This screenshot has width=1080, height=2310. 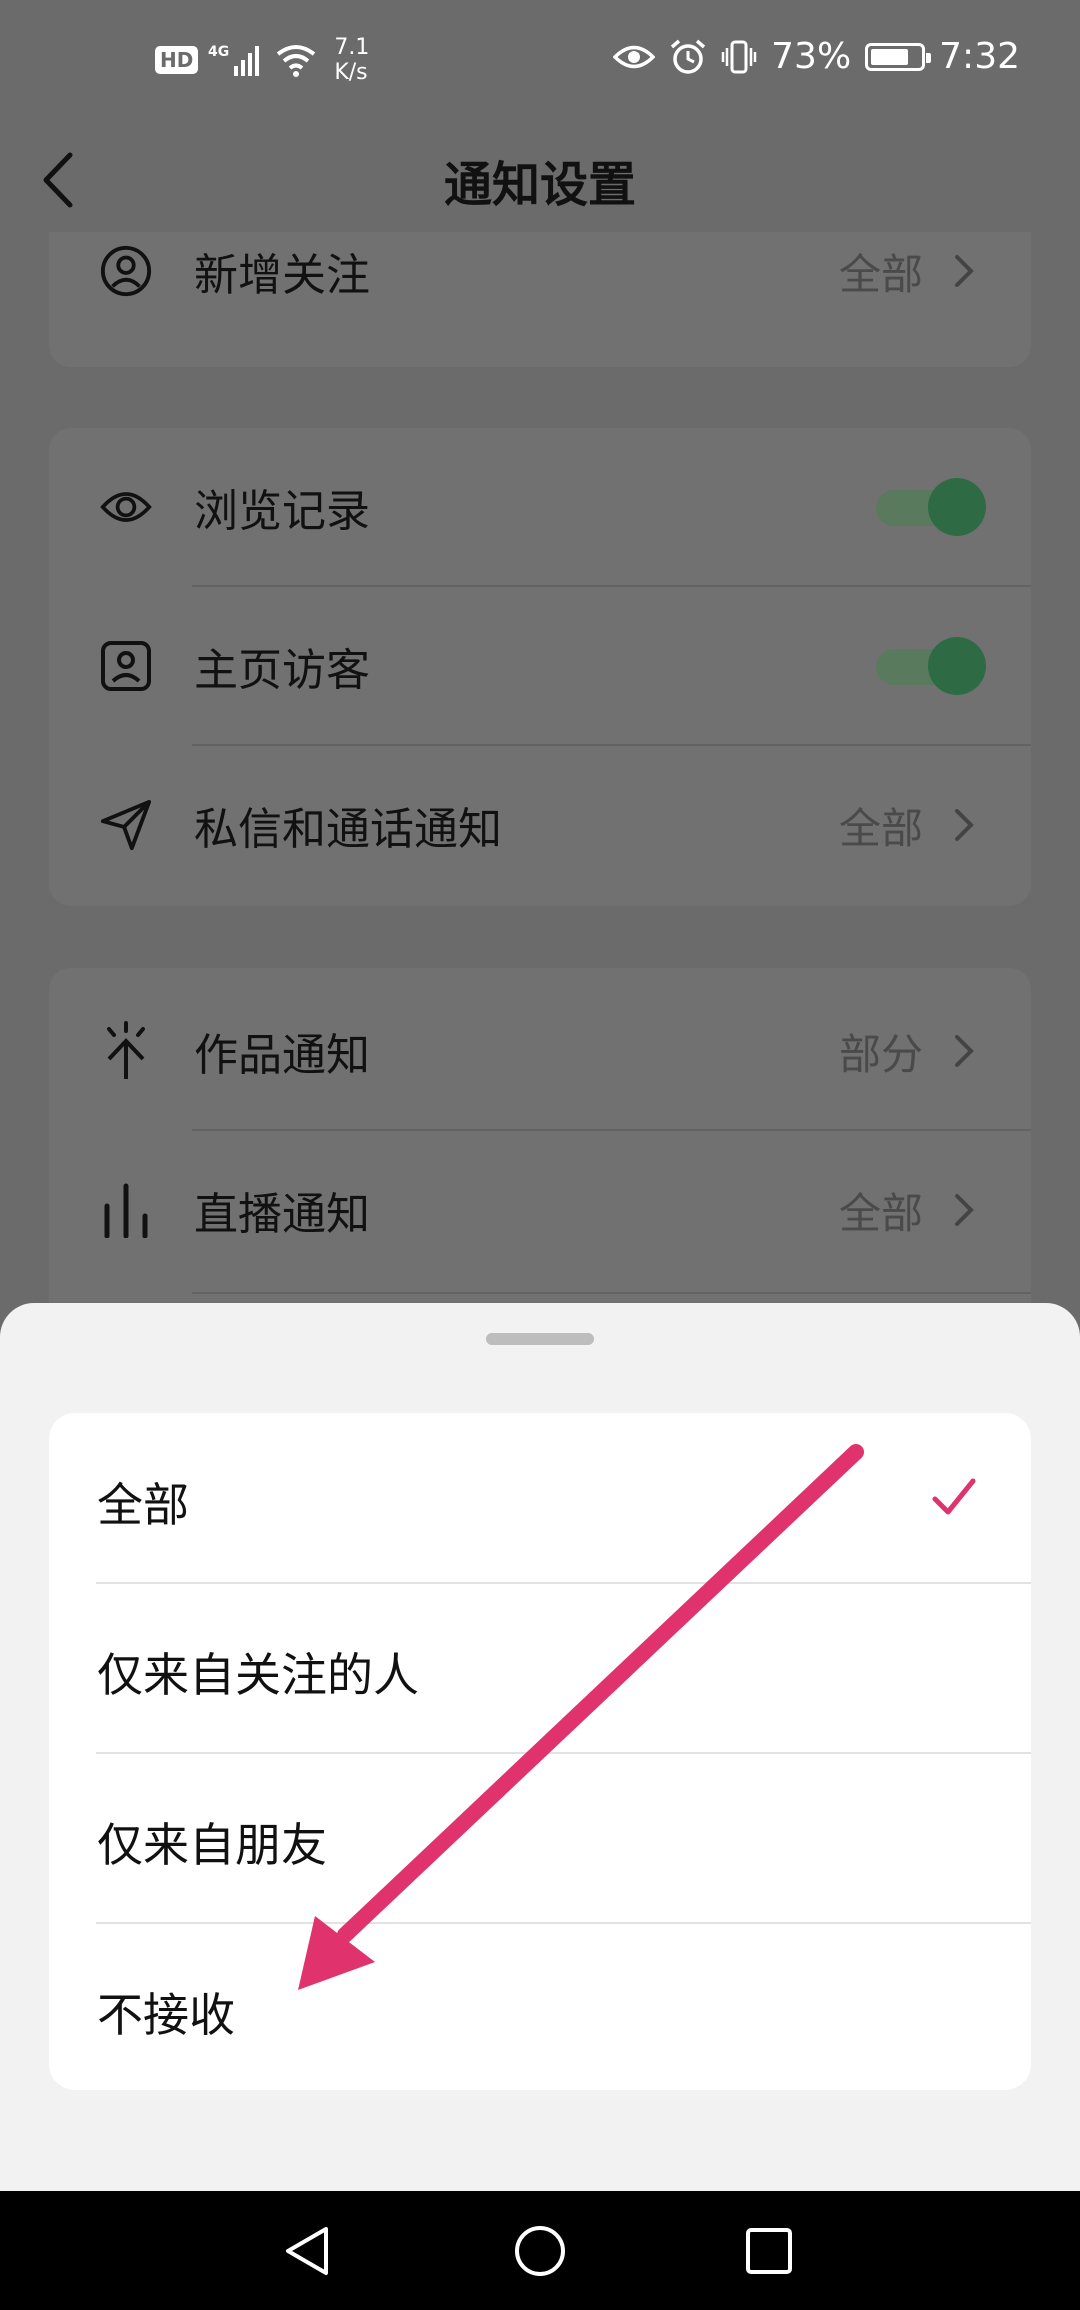 I want to click on speed-unit: K/s, so click(x=351, y=72).